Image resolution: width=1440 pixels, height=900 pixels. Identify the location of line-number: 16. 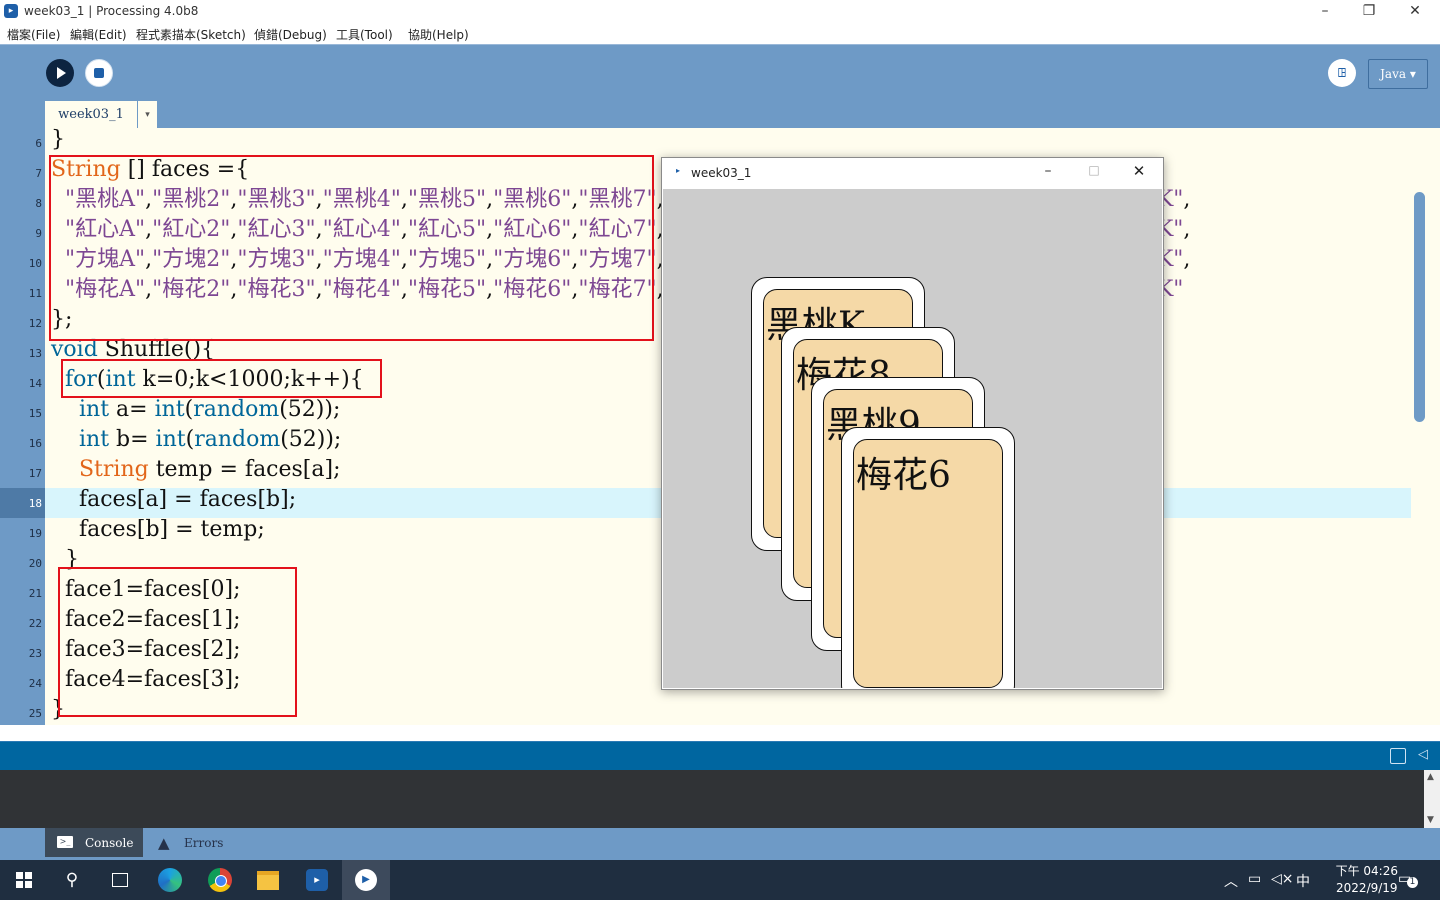
(35, 443).